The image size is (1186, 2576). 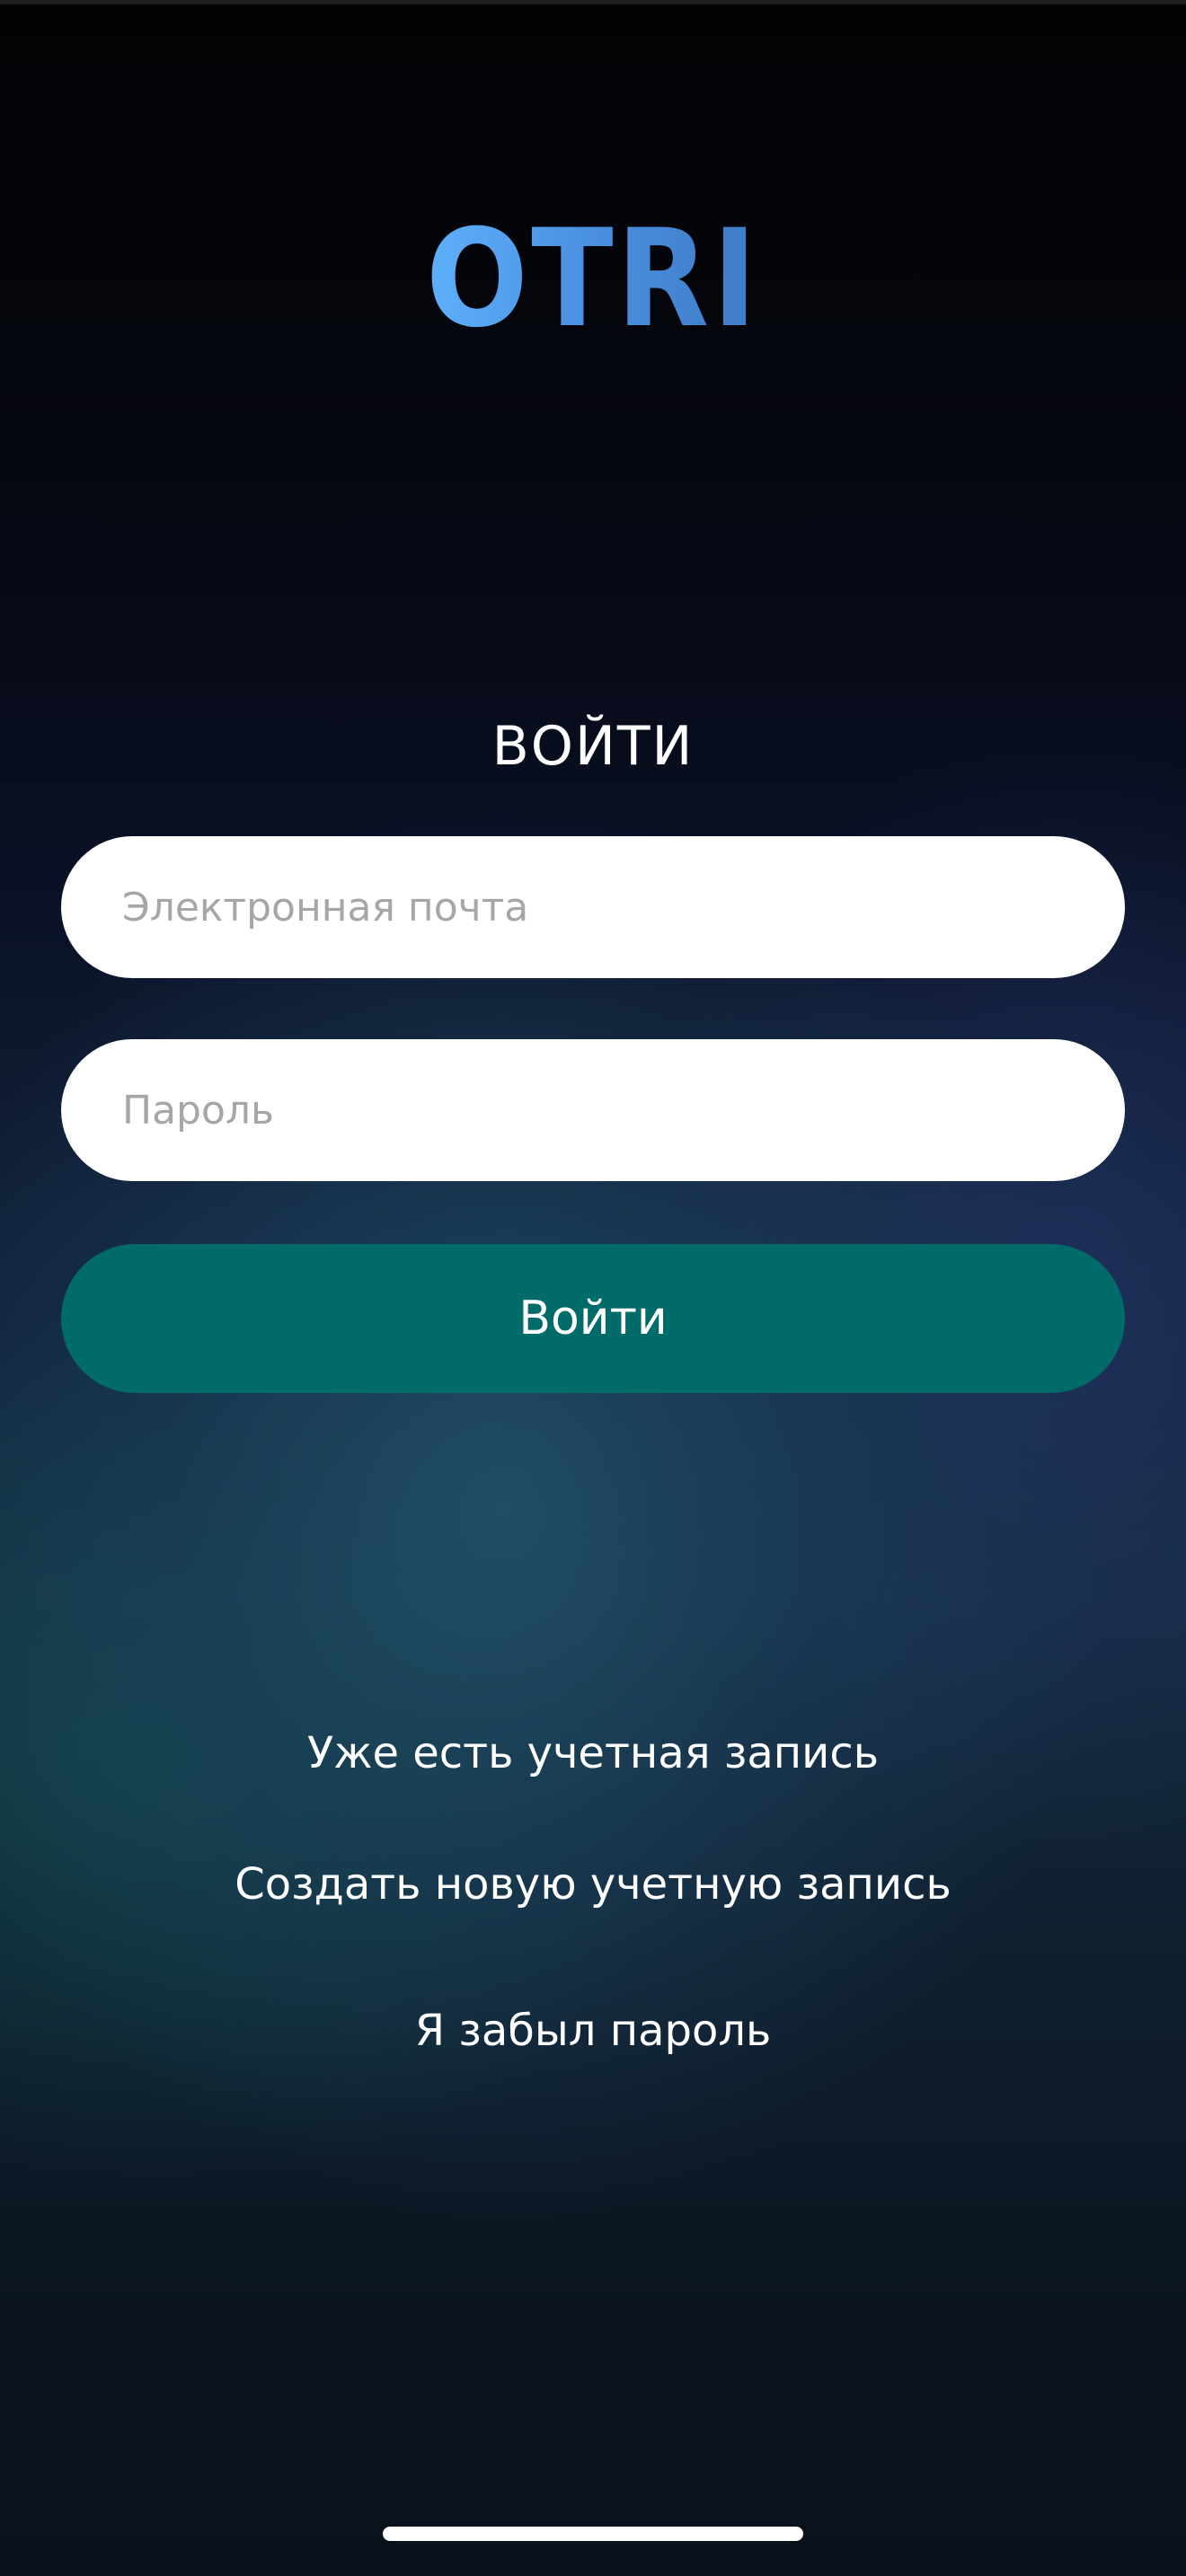 I want to click on home-indicator, so click(x=593, y=2534).